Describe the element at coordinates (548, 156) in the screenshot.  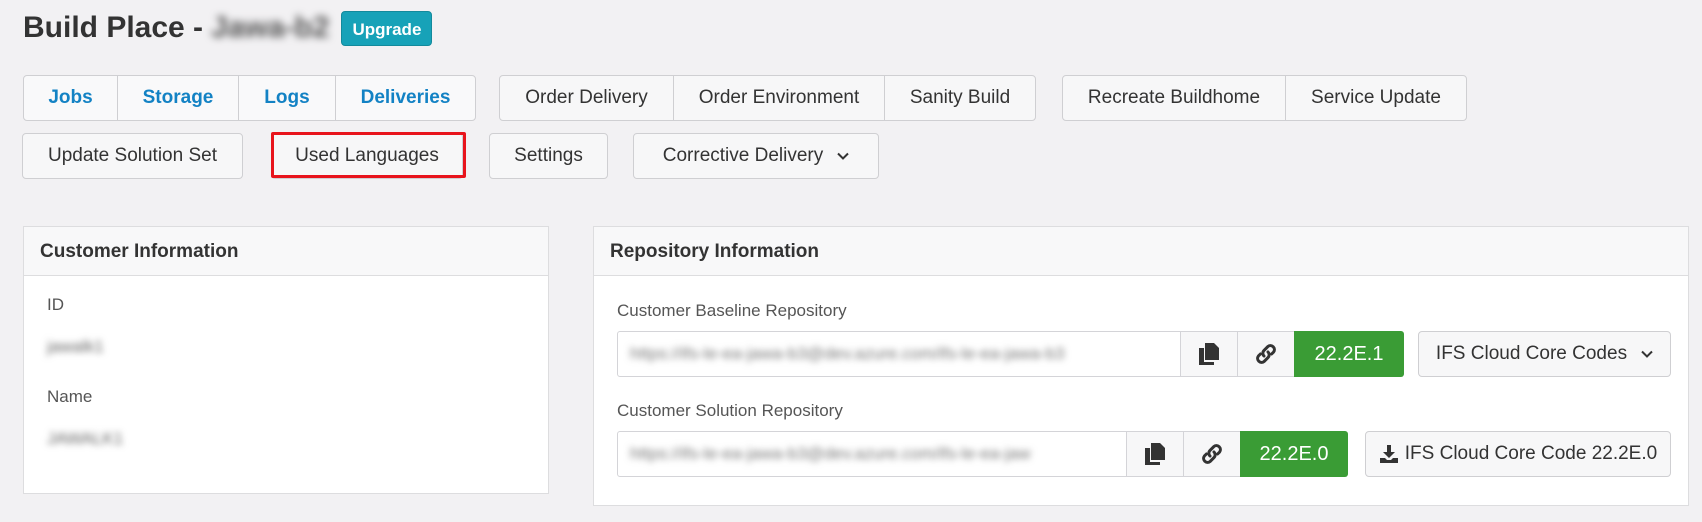
I see `settings-button: Settings` at that location.